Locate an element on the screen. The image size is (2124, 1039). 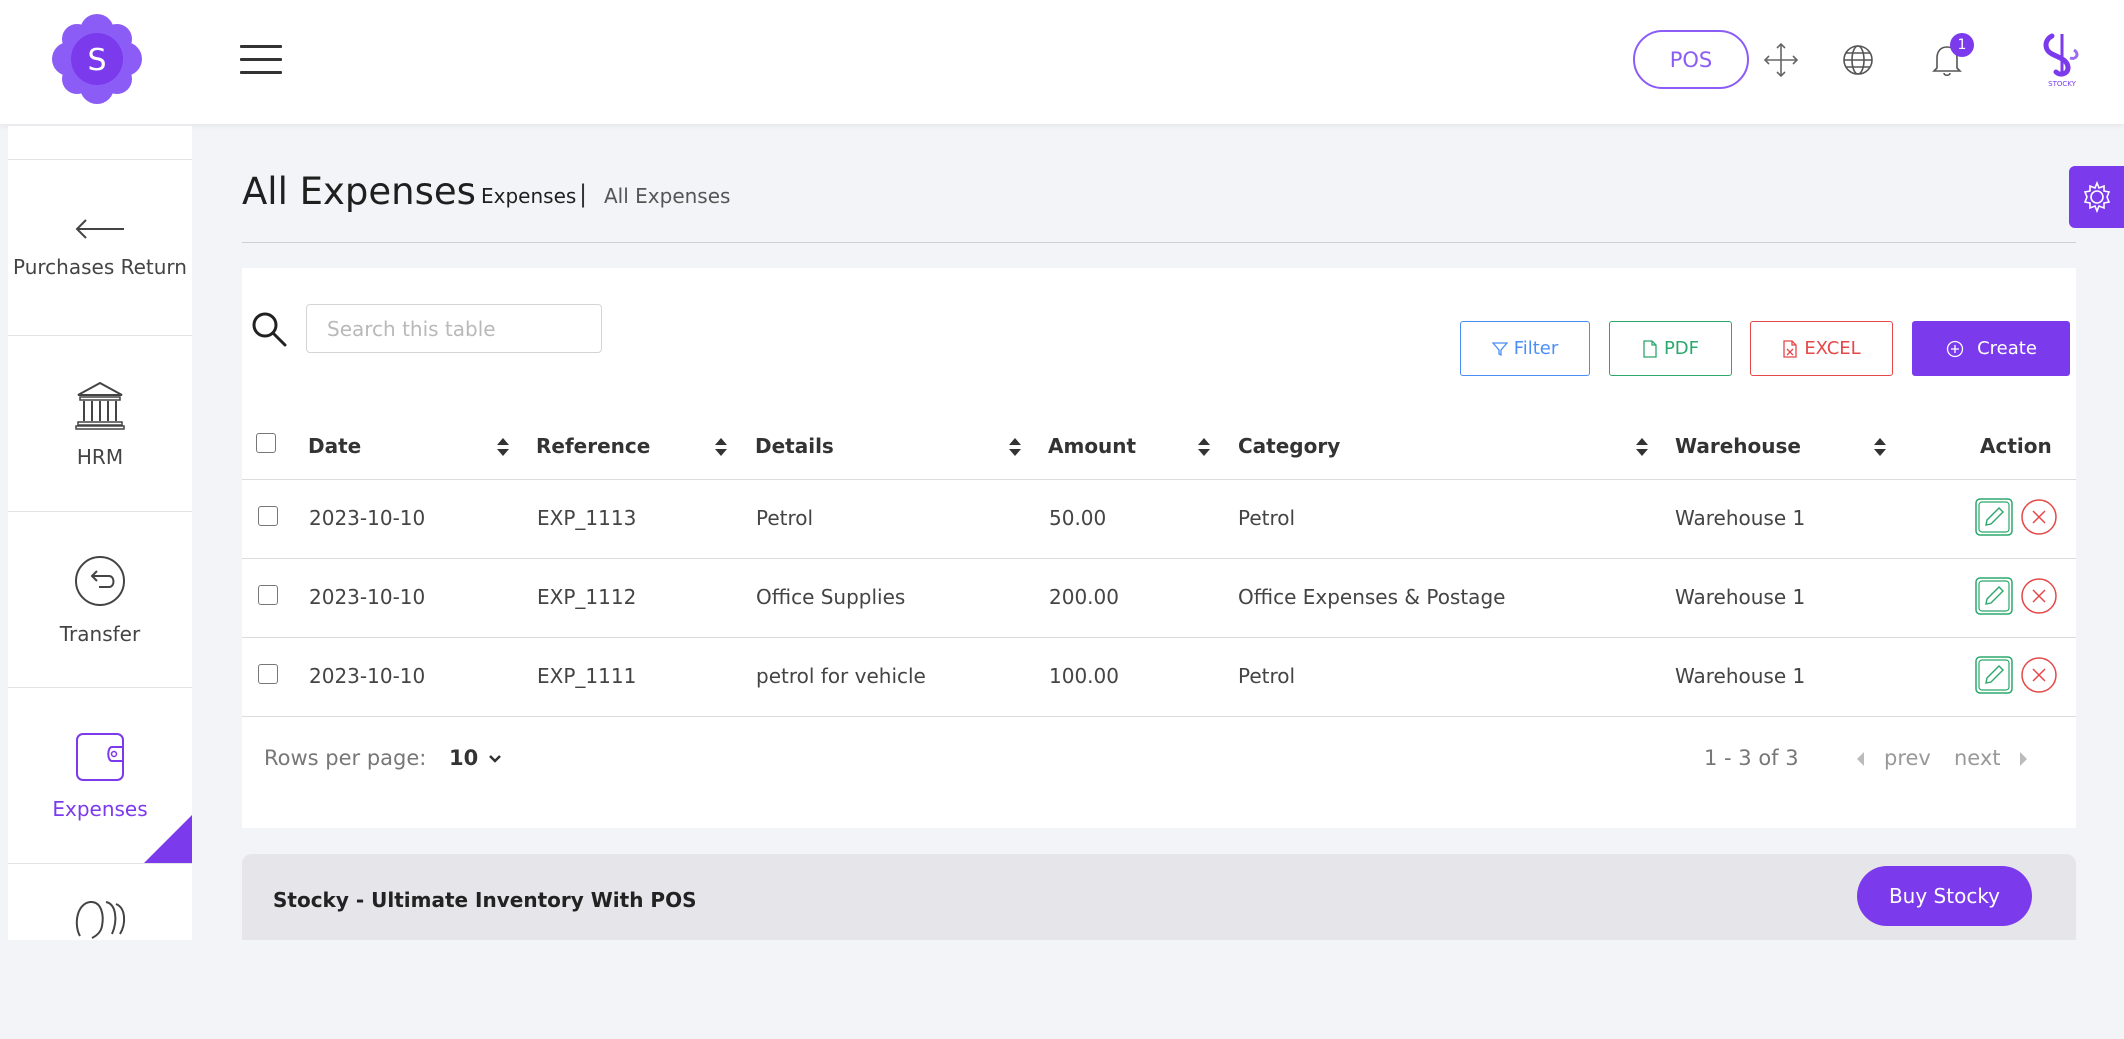
cell-category: Office Expenses & Postage is located at coordinates (1372, 597).